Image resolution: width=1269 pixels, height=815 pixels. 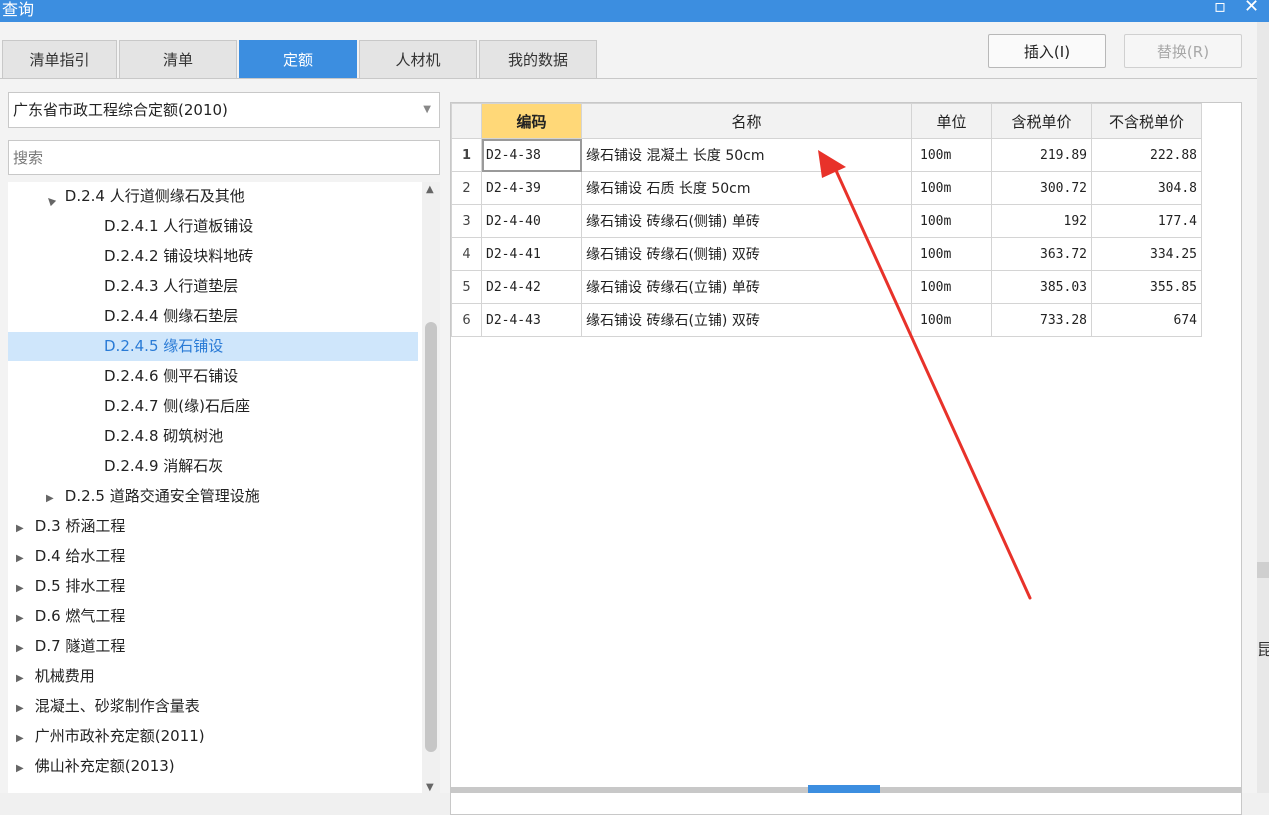 I want to click on column-header-tax-price: 含税单价, so click(x=1041, y=121).